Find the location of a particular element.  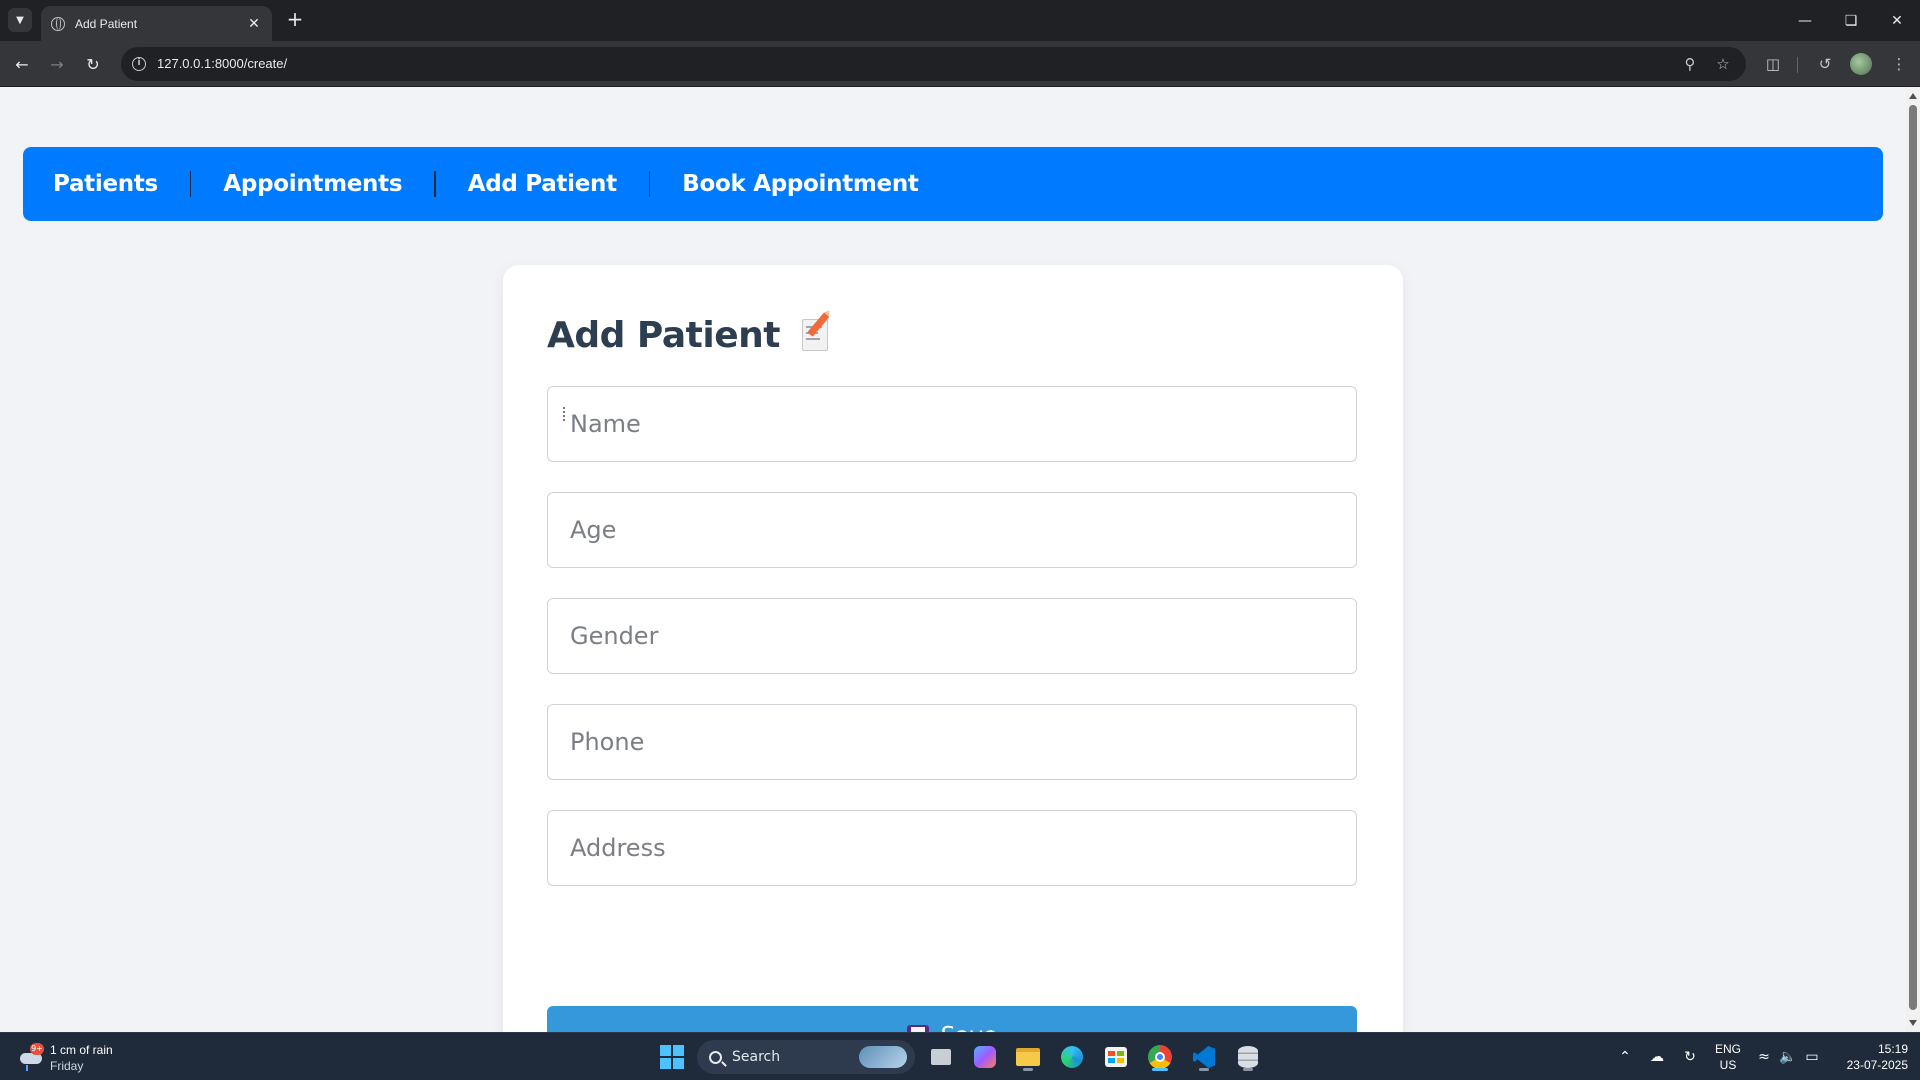

language-indicator: ENG US is located at coordinates (1728, 1057).